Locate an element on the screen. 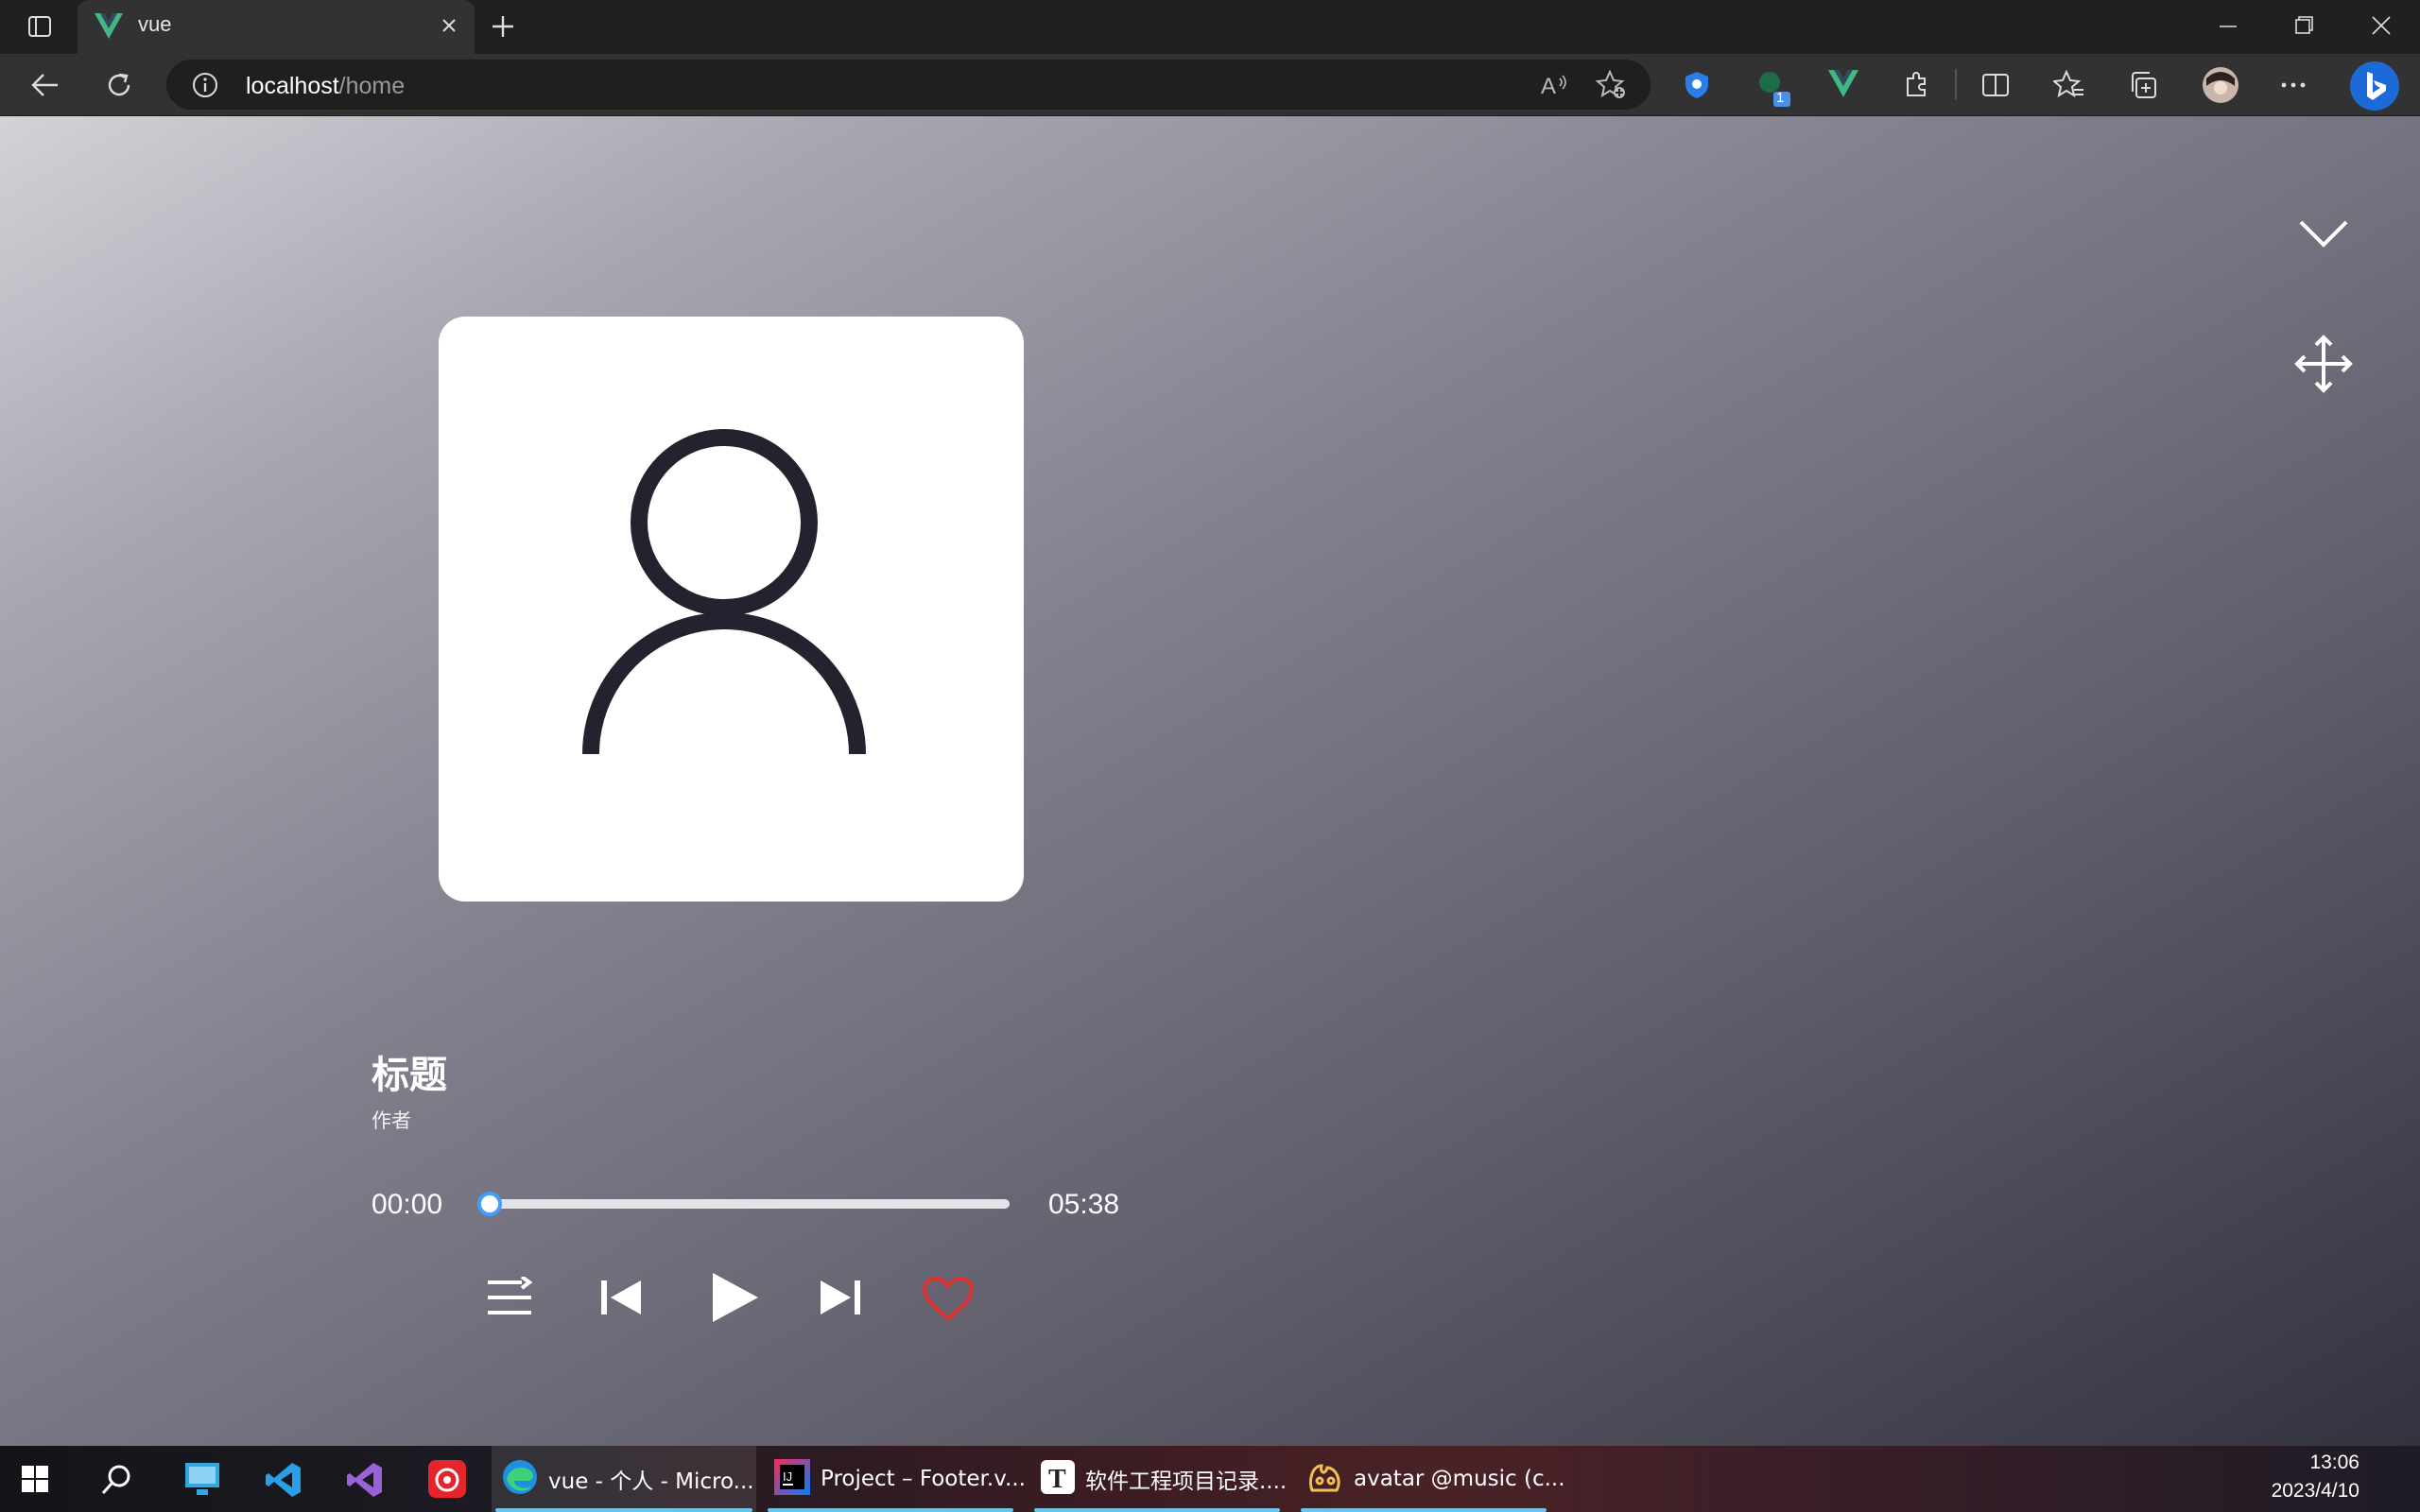 This screenshot has width=2420, height=1512. back-icon is located at coordinates (45, 87).